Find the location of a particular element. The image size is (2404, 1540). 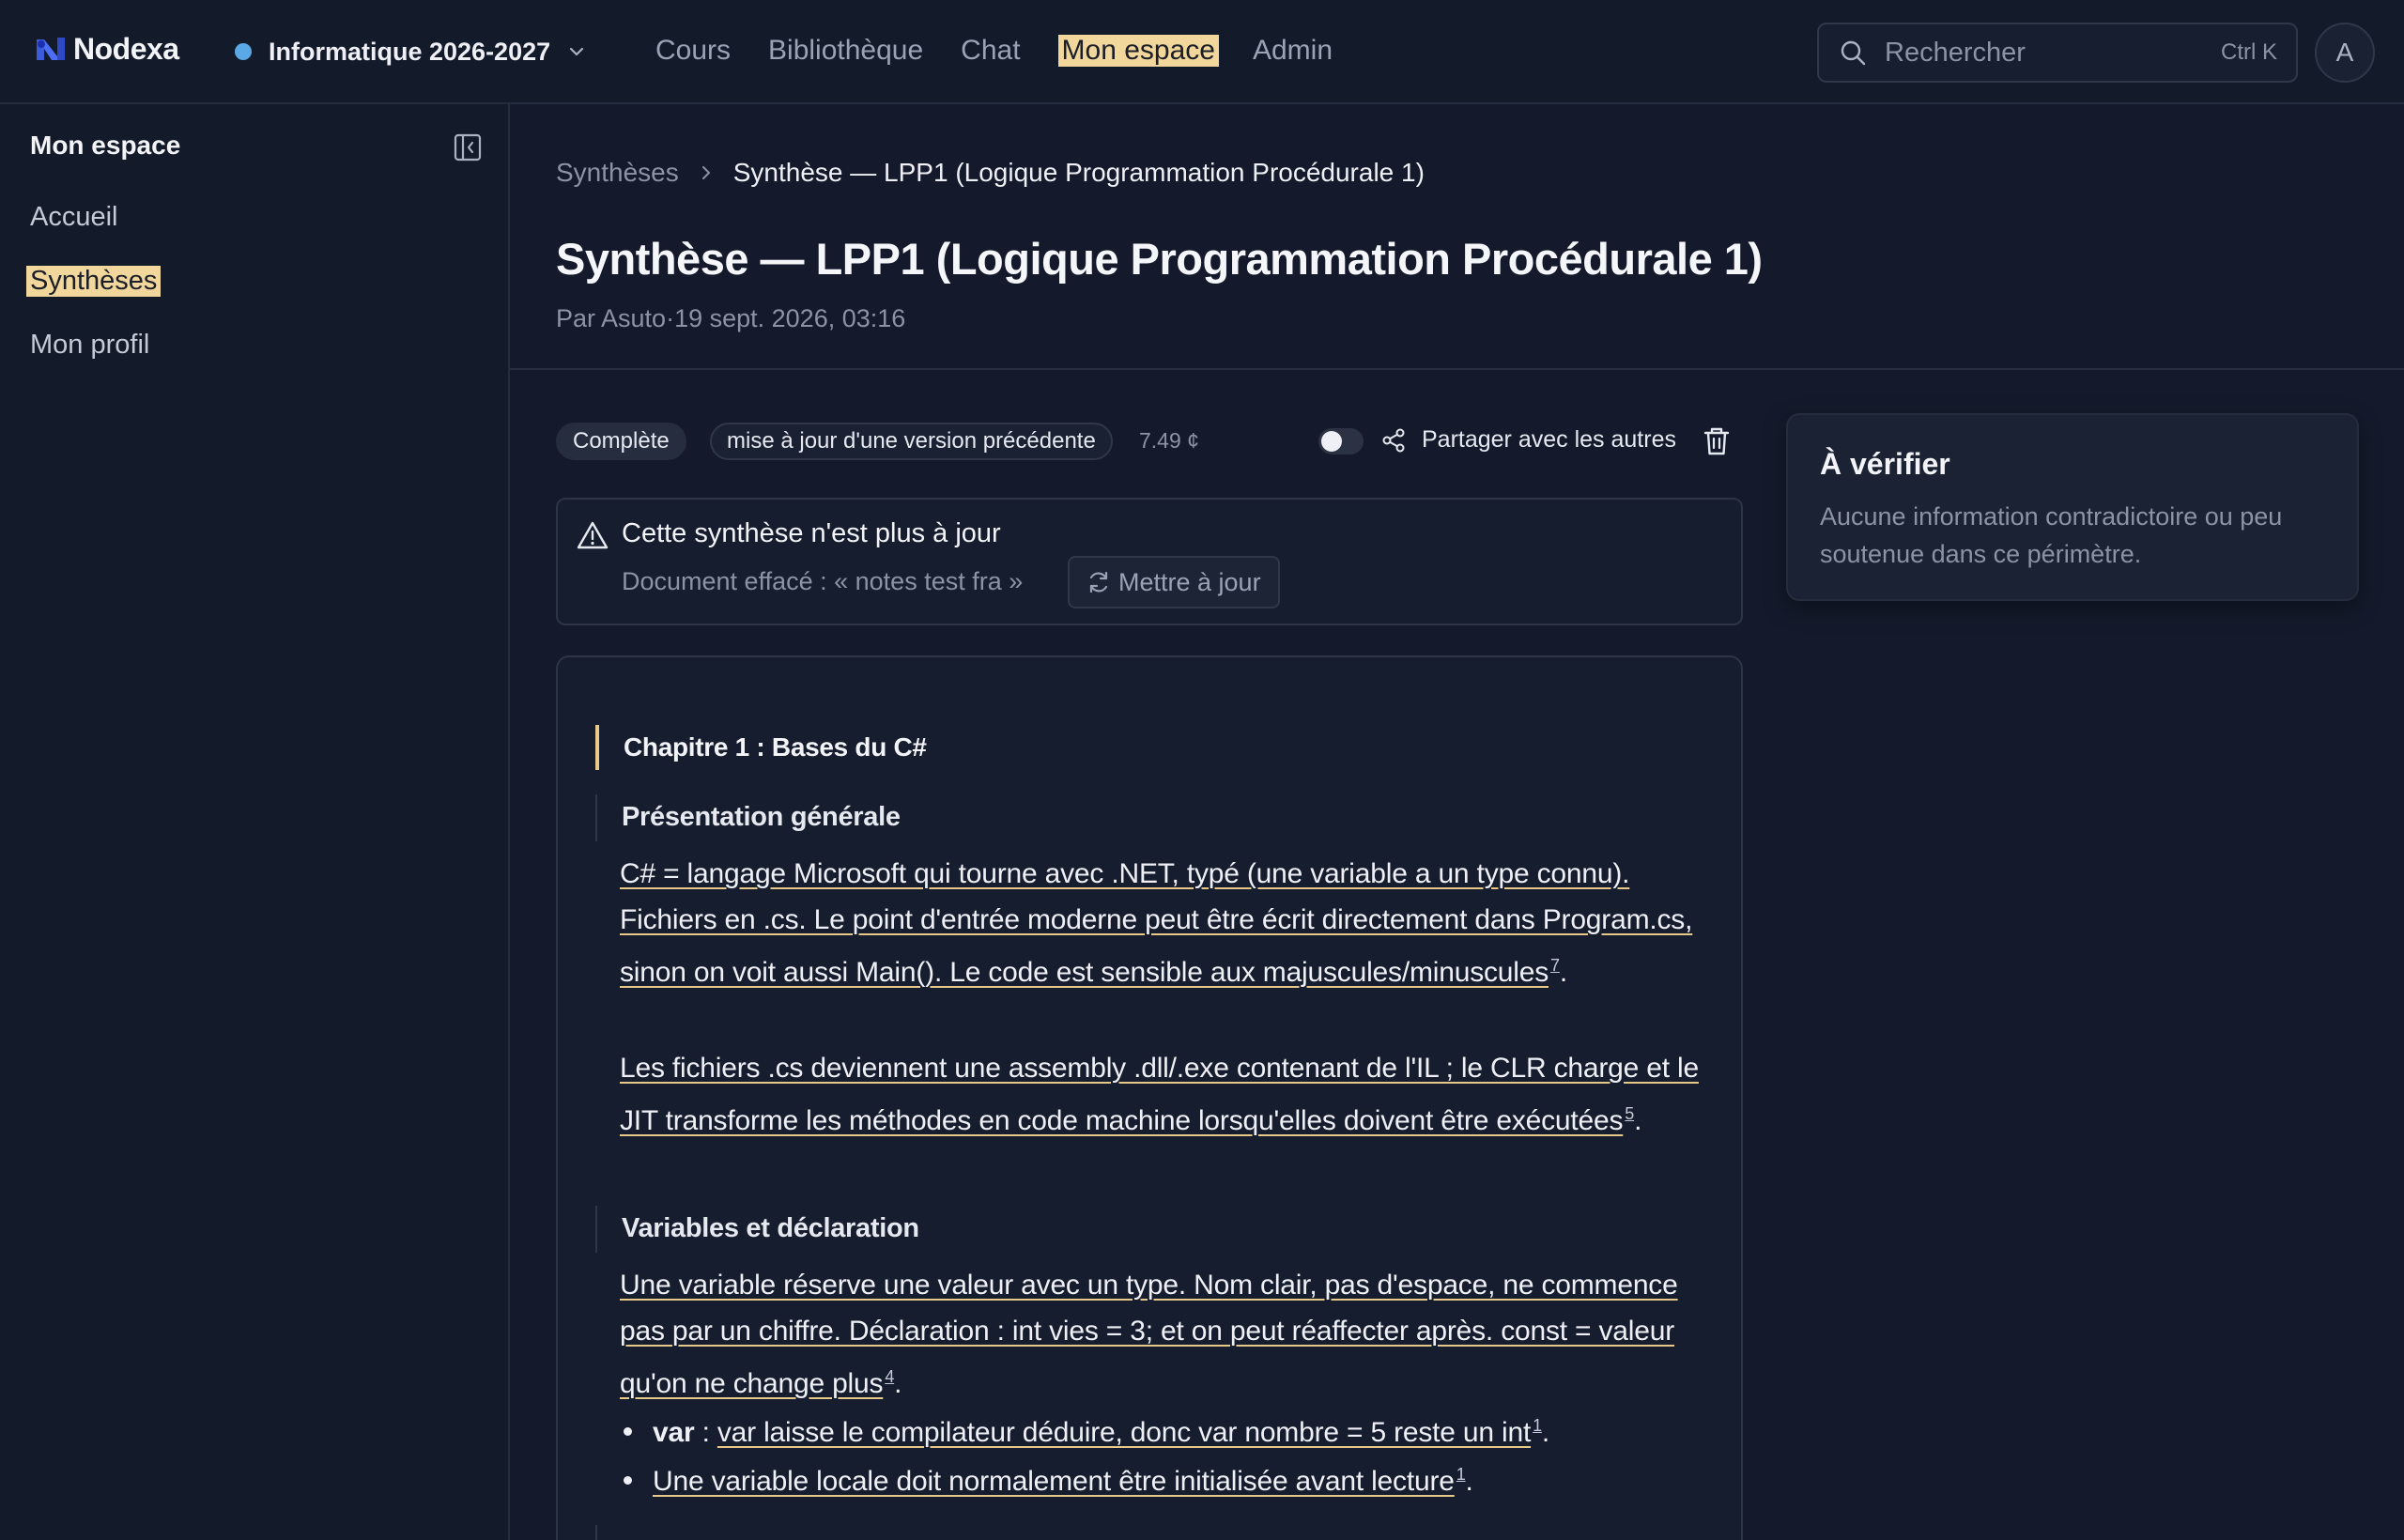

chevron-down-icon is located at coordinates (577, 51).